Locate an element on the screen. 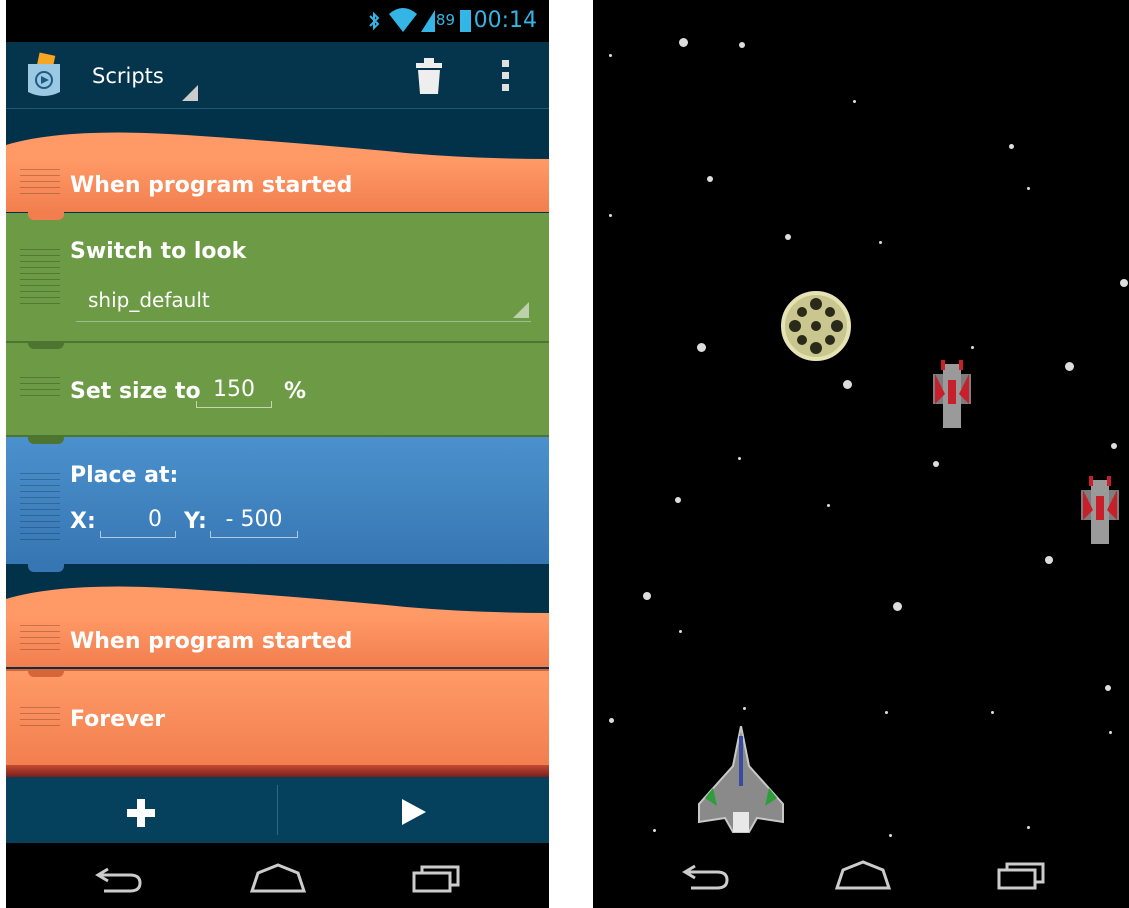 The width and height of the screenshot is (1129, 908). play-button is located at coordinates (413, 810).